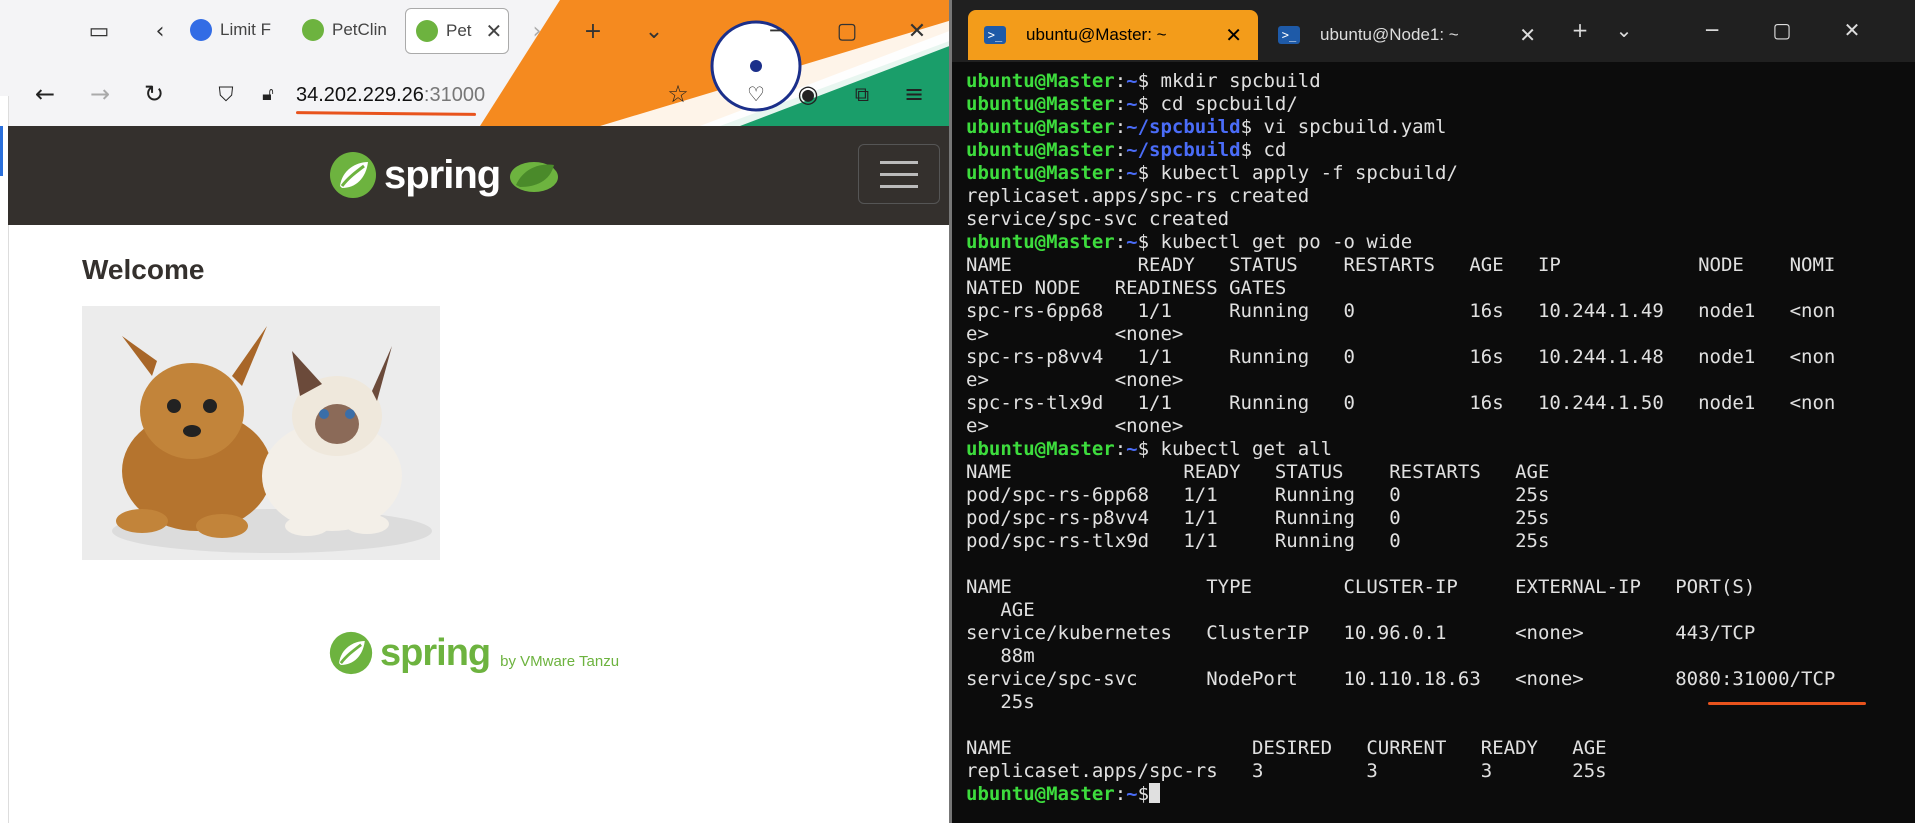 Image resolution: width=1915 pixels, height=823 pixels. I want to click on output-text: NAME TYPE CLUSTER-IP EXTERNAL-IP PORT(S), so click(1361, 587).